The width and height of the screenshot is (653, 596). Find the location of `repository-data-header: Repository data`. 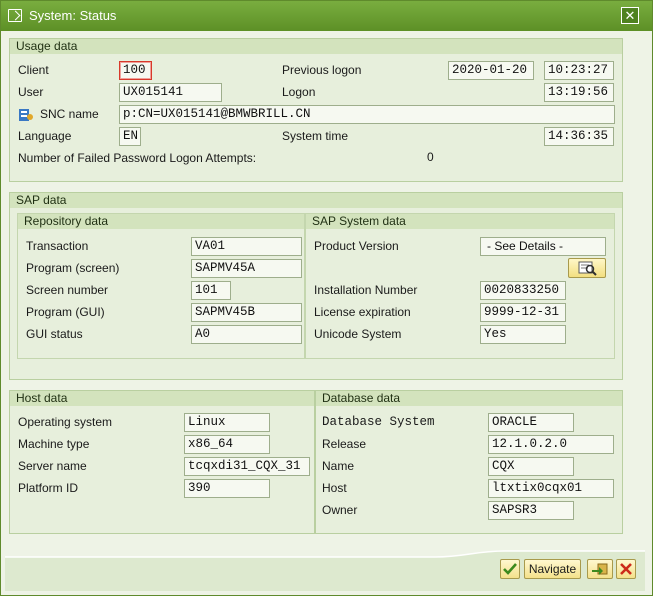

repository-data-header: Repository data is located at coordinates (161, 221).